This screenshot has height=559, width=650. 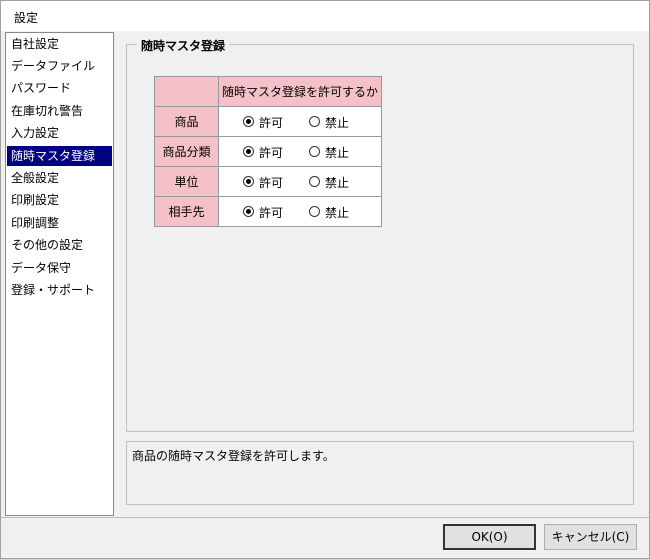 I want to click on radio-allow-partner: 許可, so click(x=268, y=212).